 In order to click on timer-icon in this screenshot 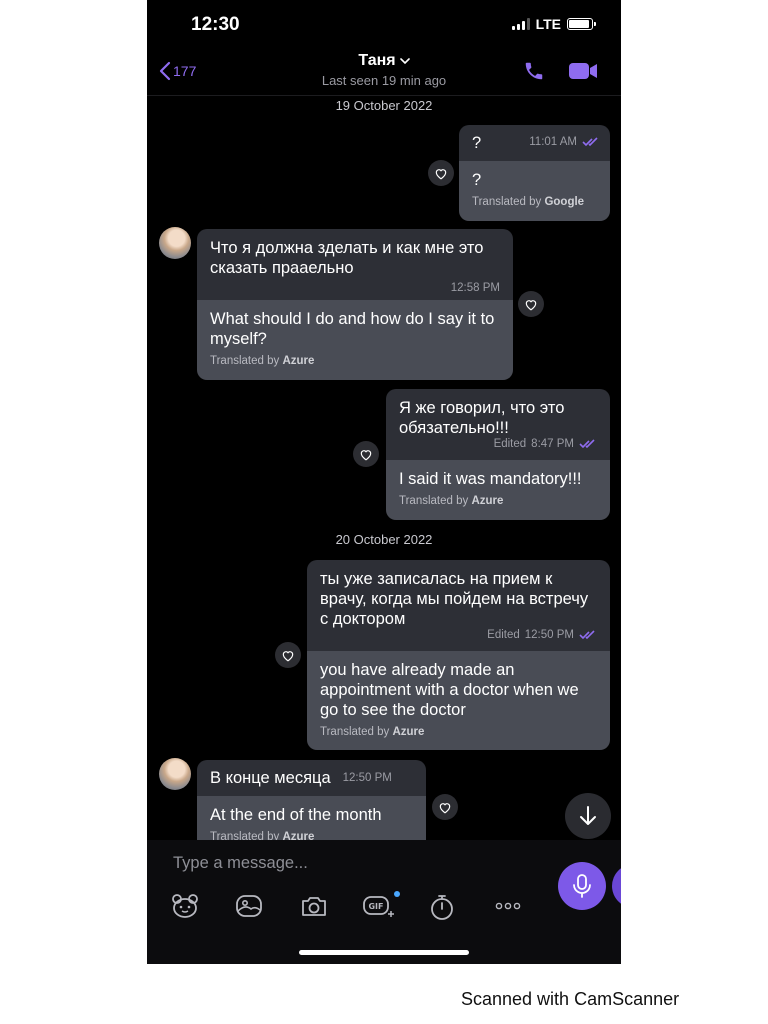, I will do `click(442, 907)`.